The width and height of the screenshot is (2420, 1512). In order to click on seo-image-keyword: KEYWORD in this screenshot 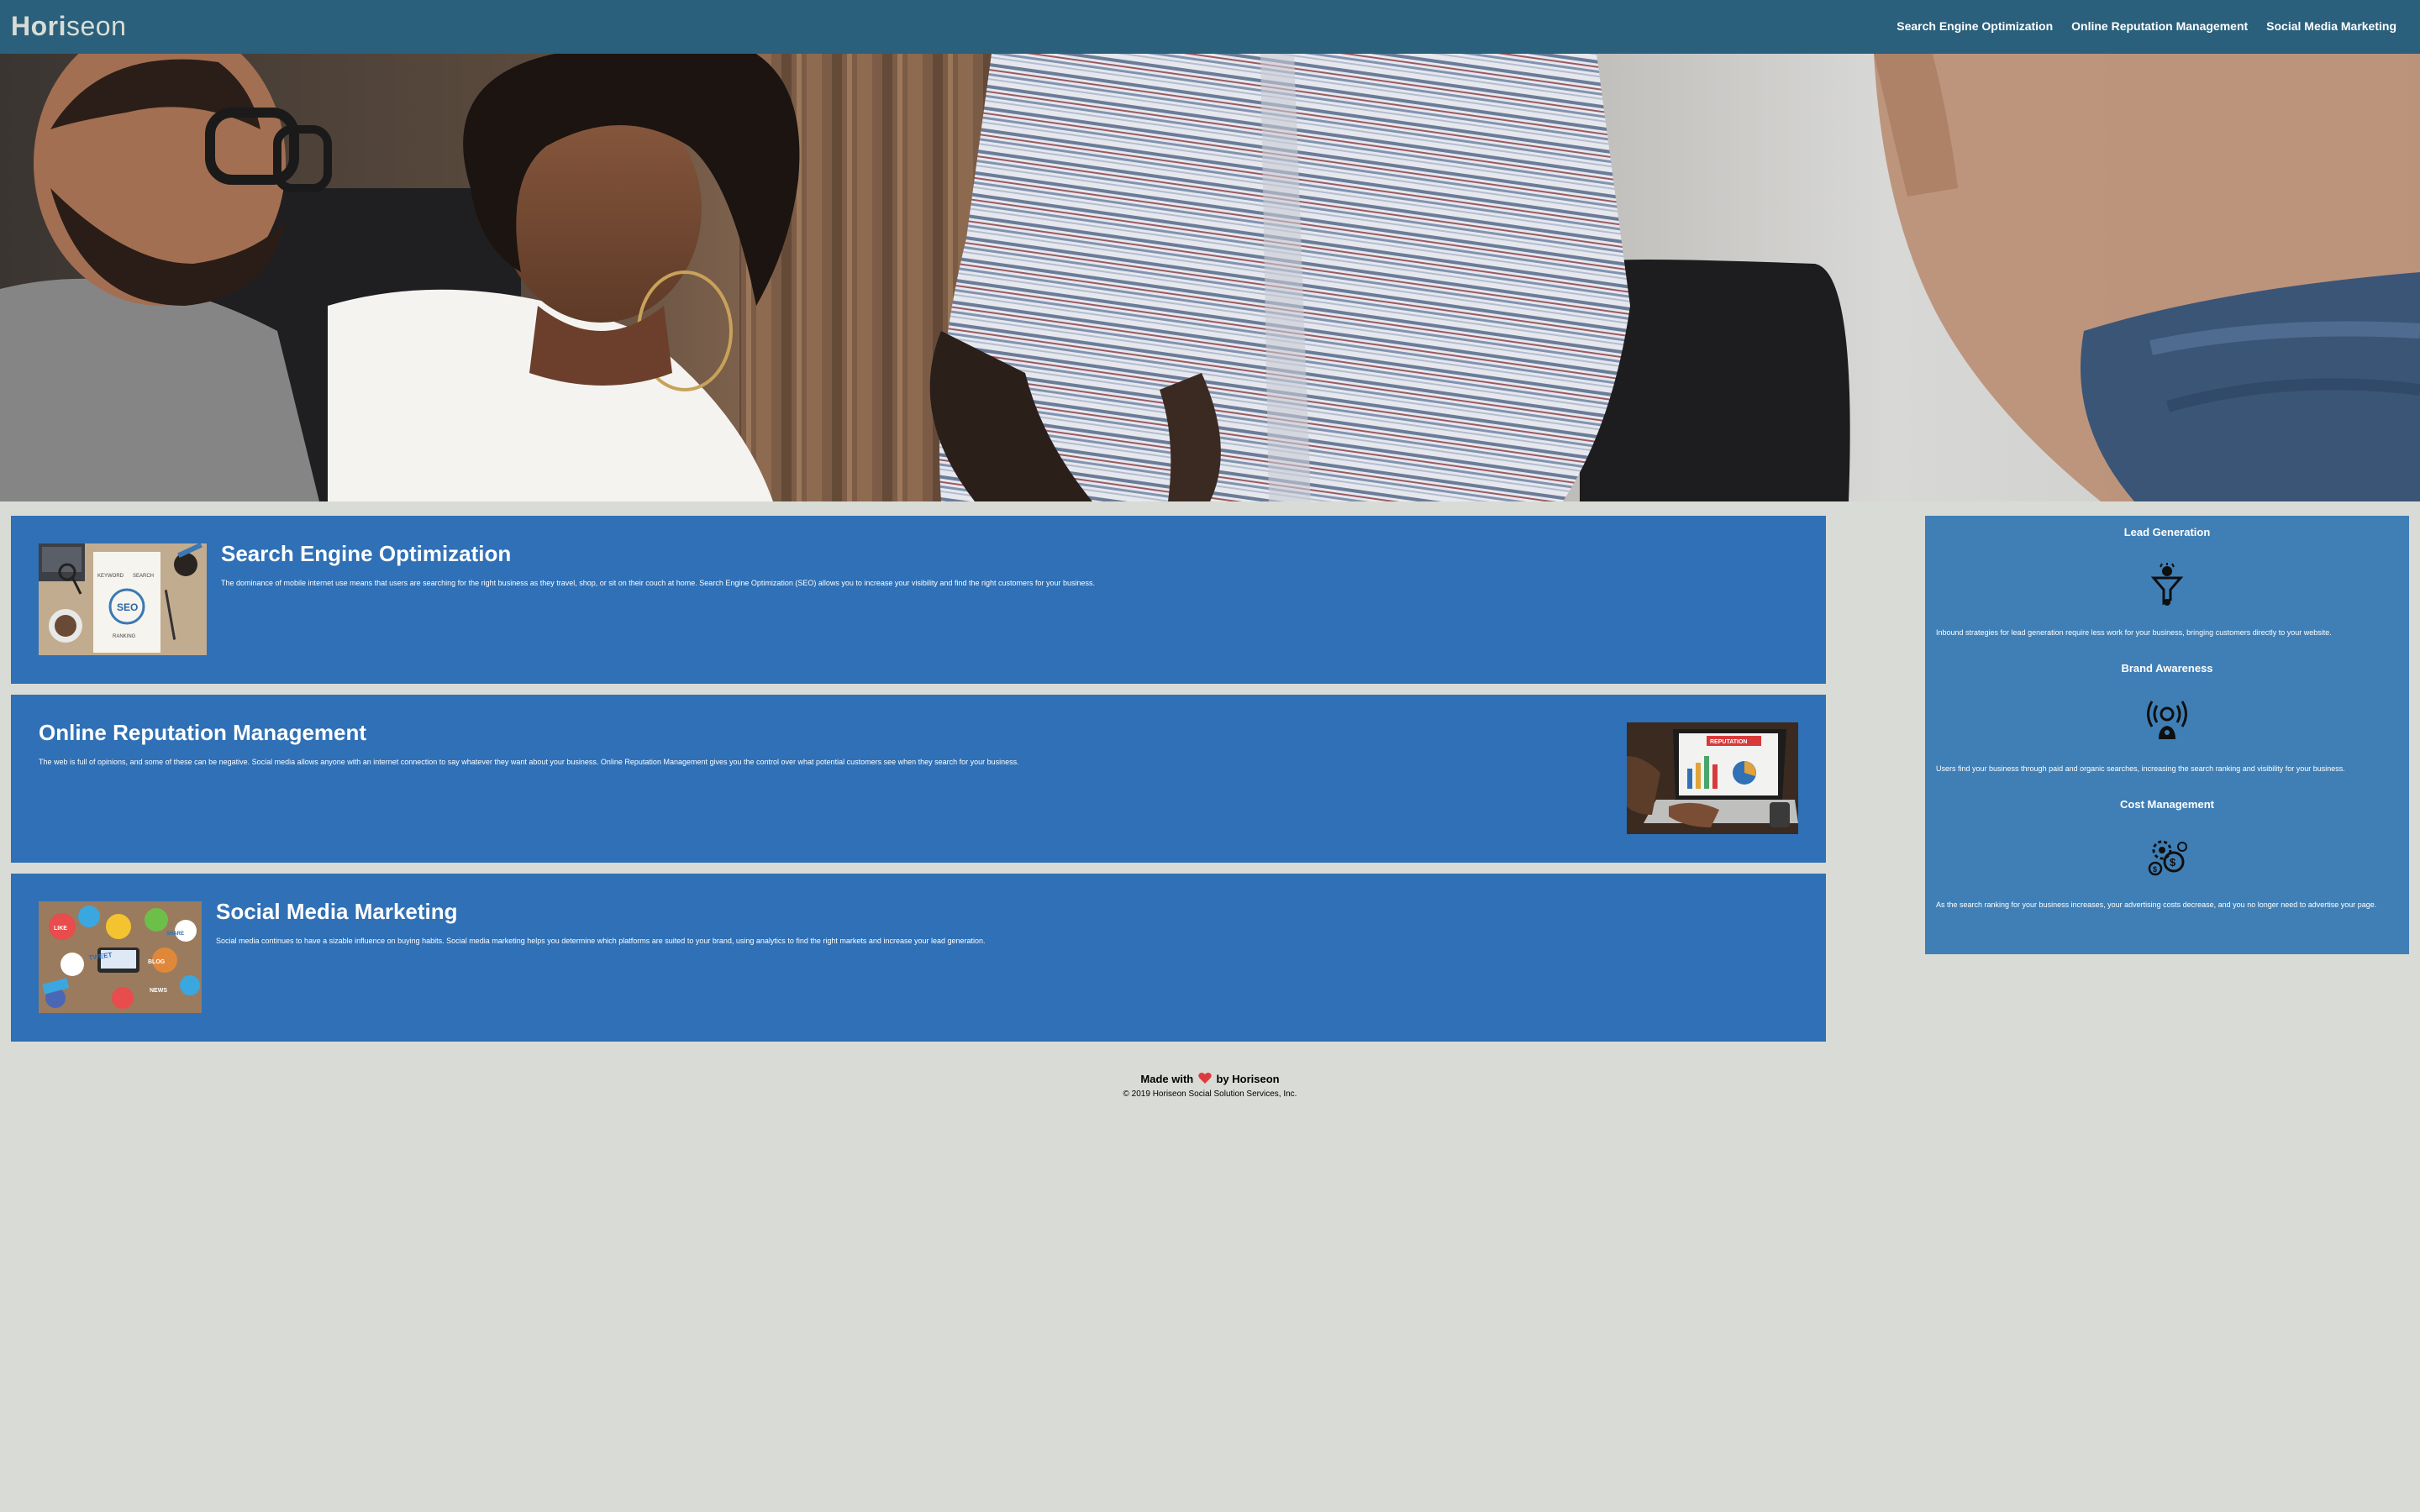, I will do `click(110, 576)`.